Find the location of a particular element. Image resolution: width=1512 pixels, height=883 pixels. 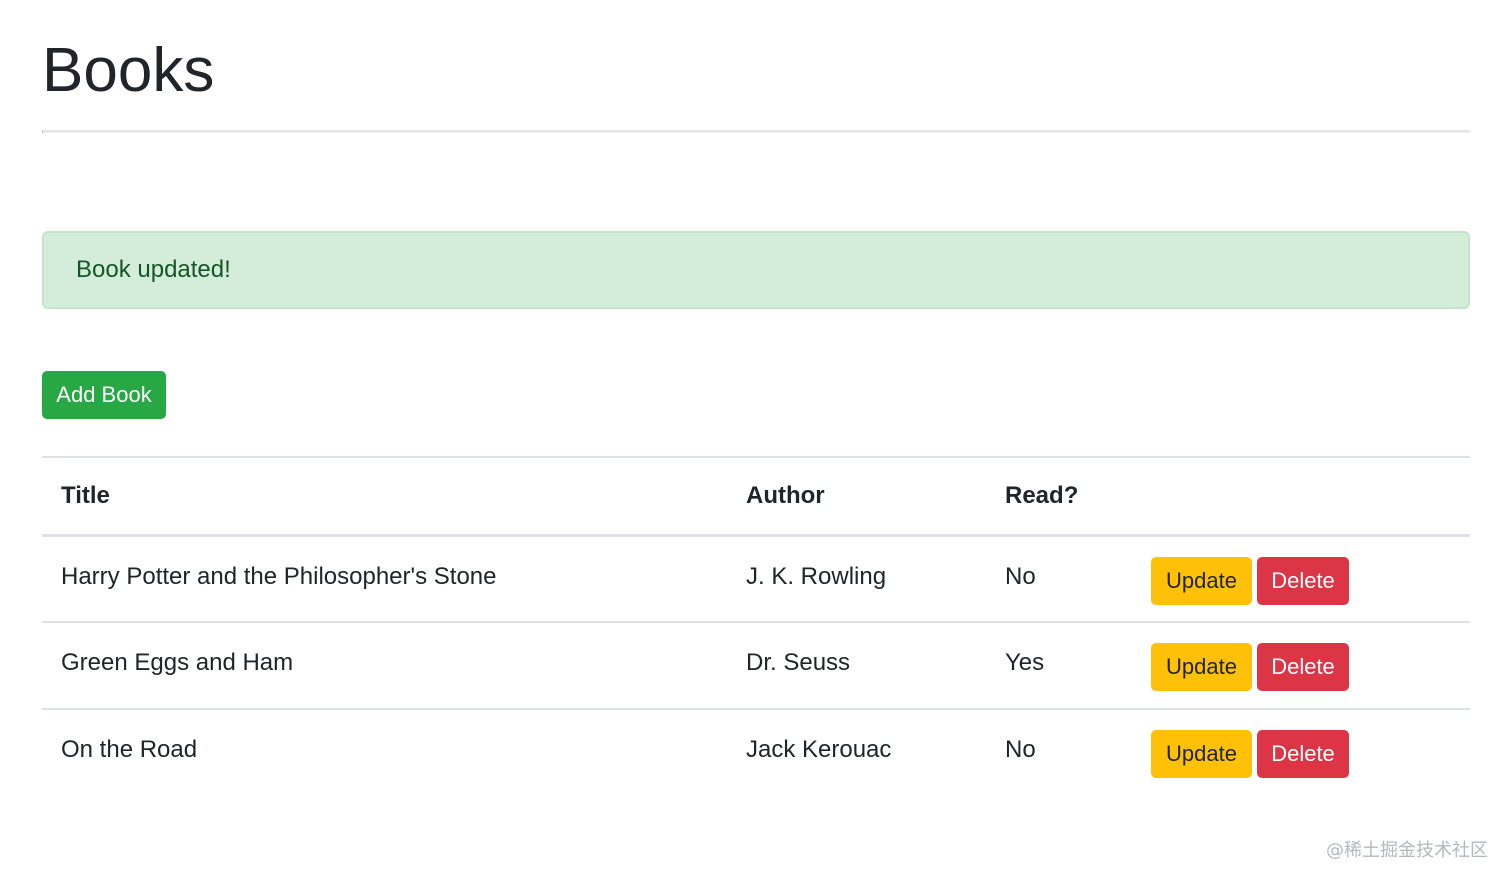

cell-title: On the Road is located at coordinates (129, 749).